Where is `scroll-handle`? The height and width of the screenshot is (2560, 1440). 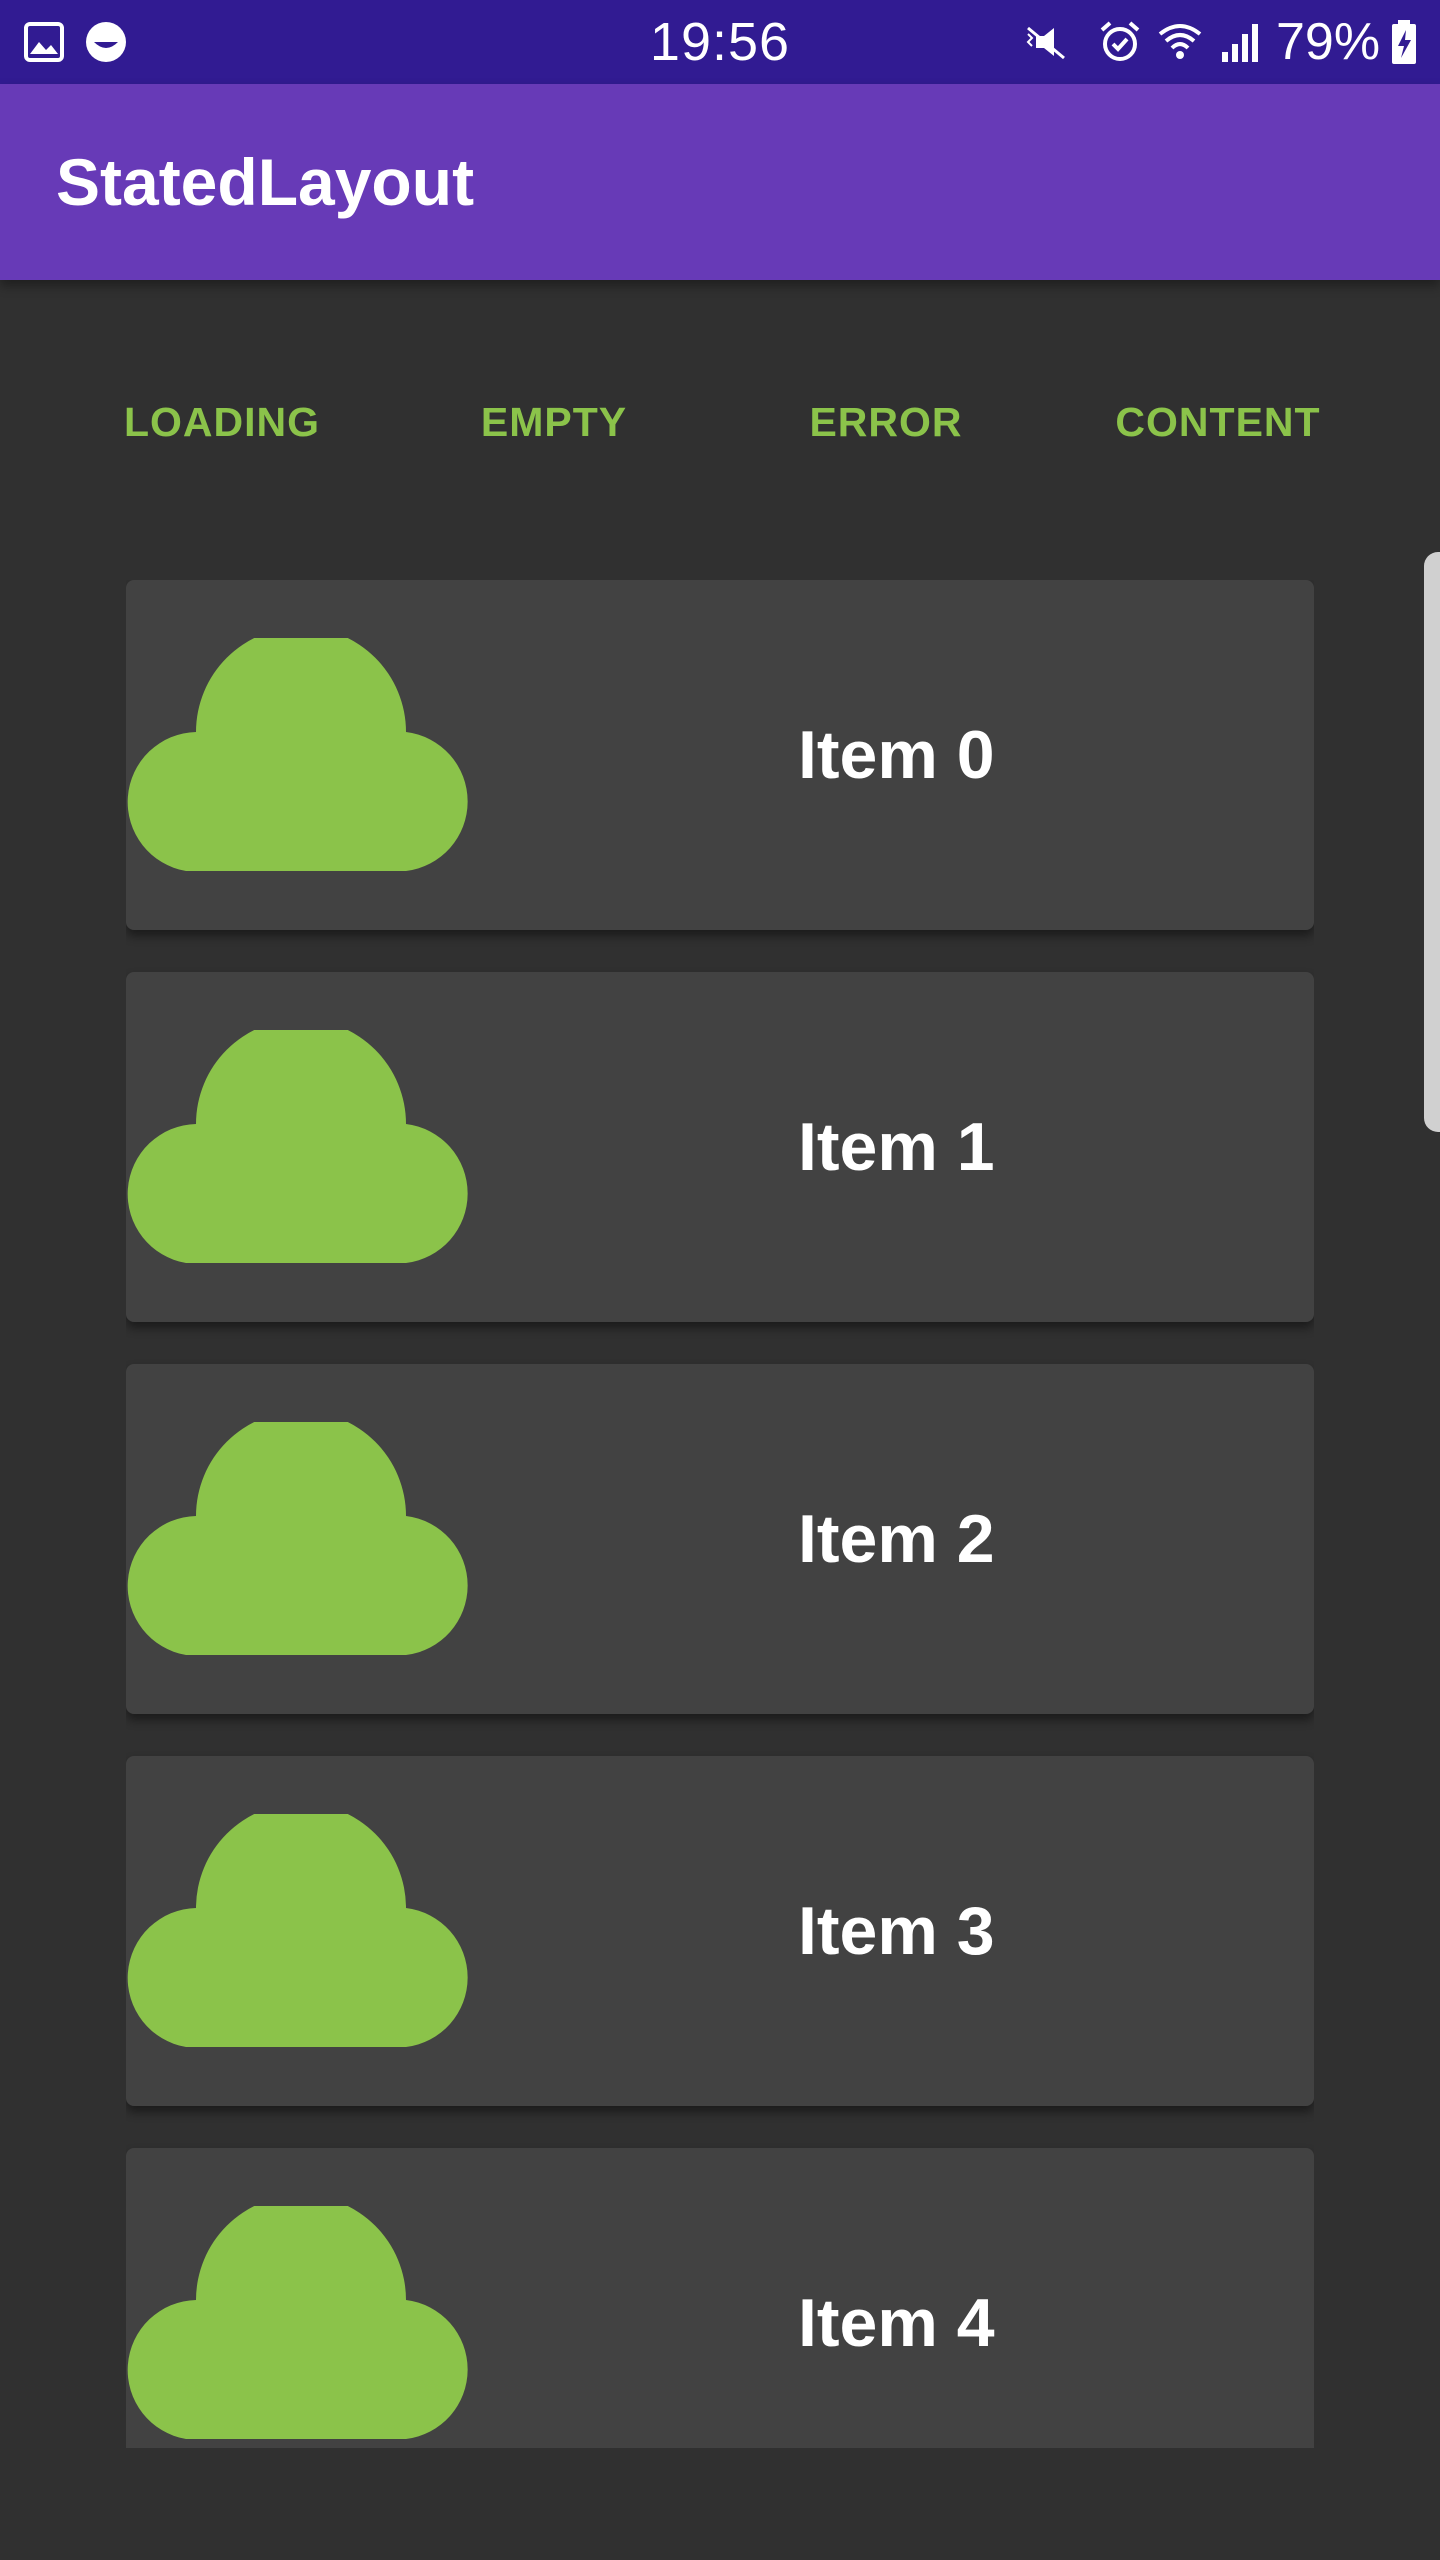
scroll-handle is located at coordinates (1432, 842).